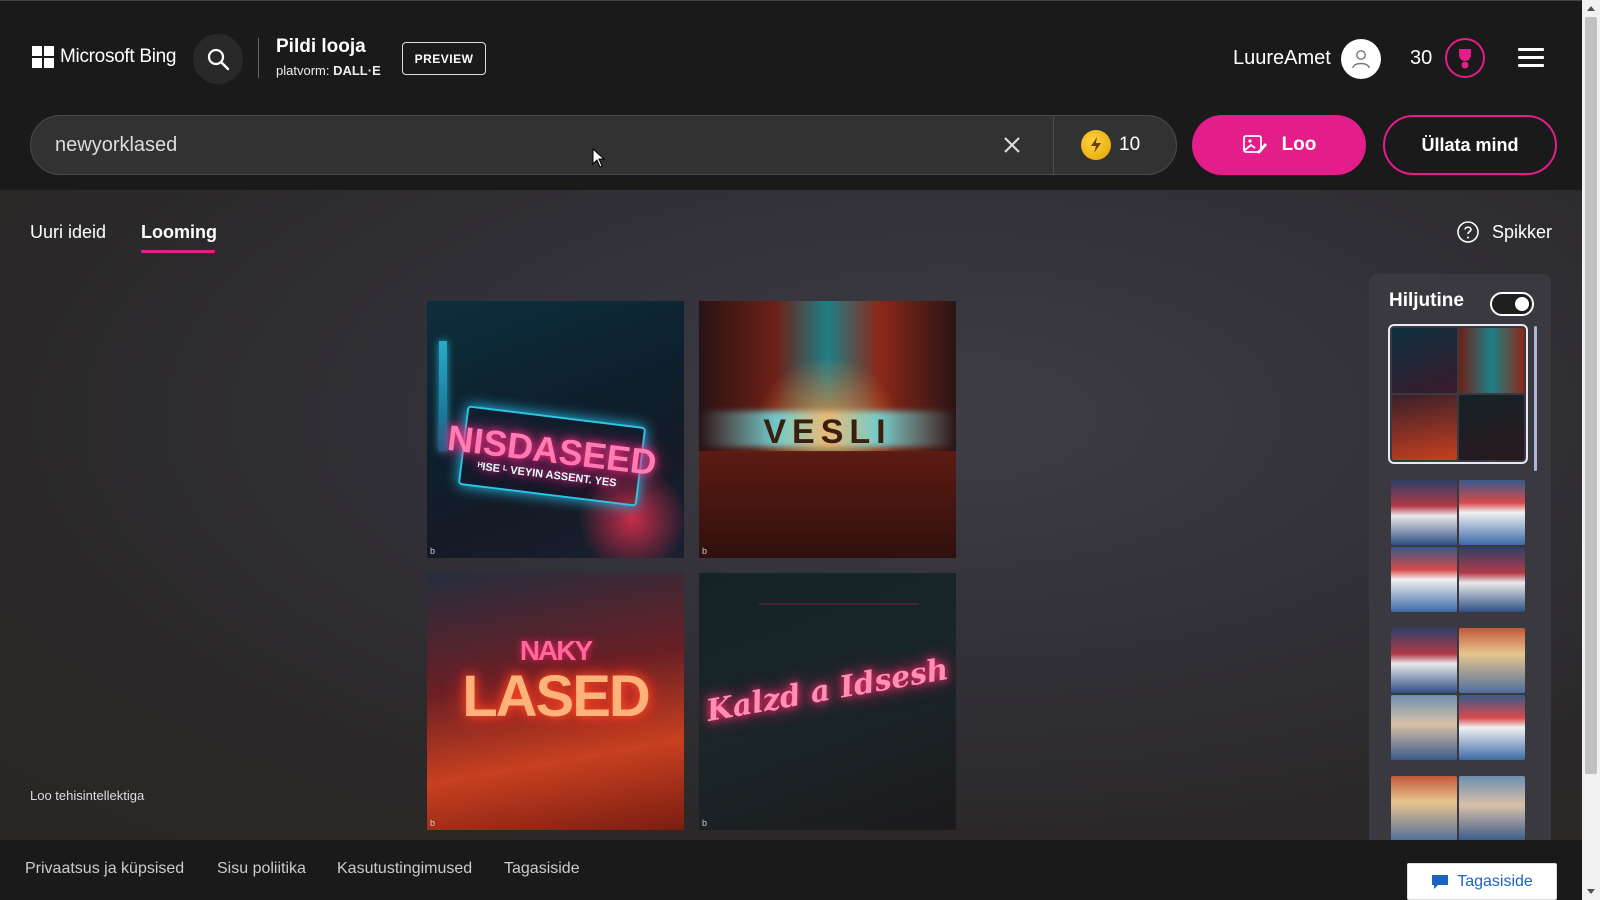 Image resolution: width=1600 pixels, height=900 pixels. Describe the element at coordinates (87, 795) in the screenshot. I see `ai-note: Loo tehisintellektiga` at that location.